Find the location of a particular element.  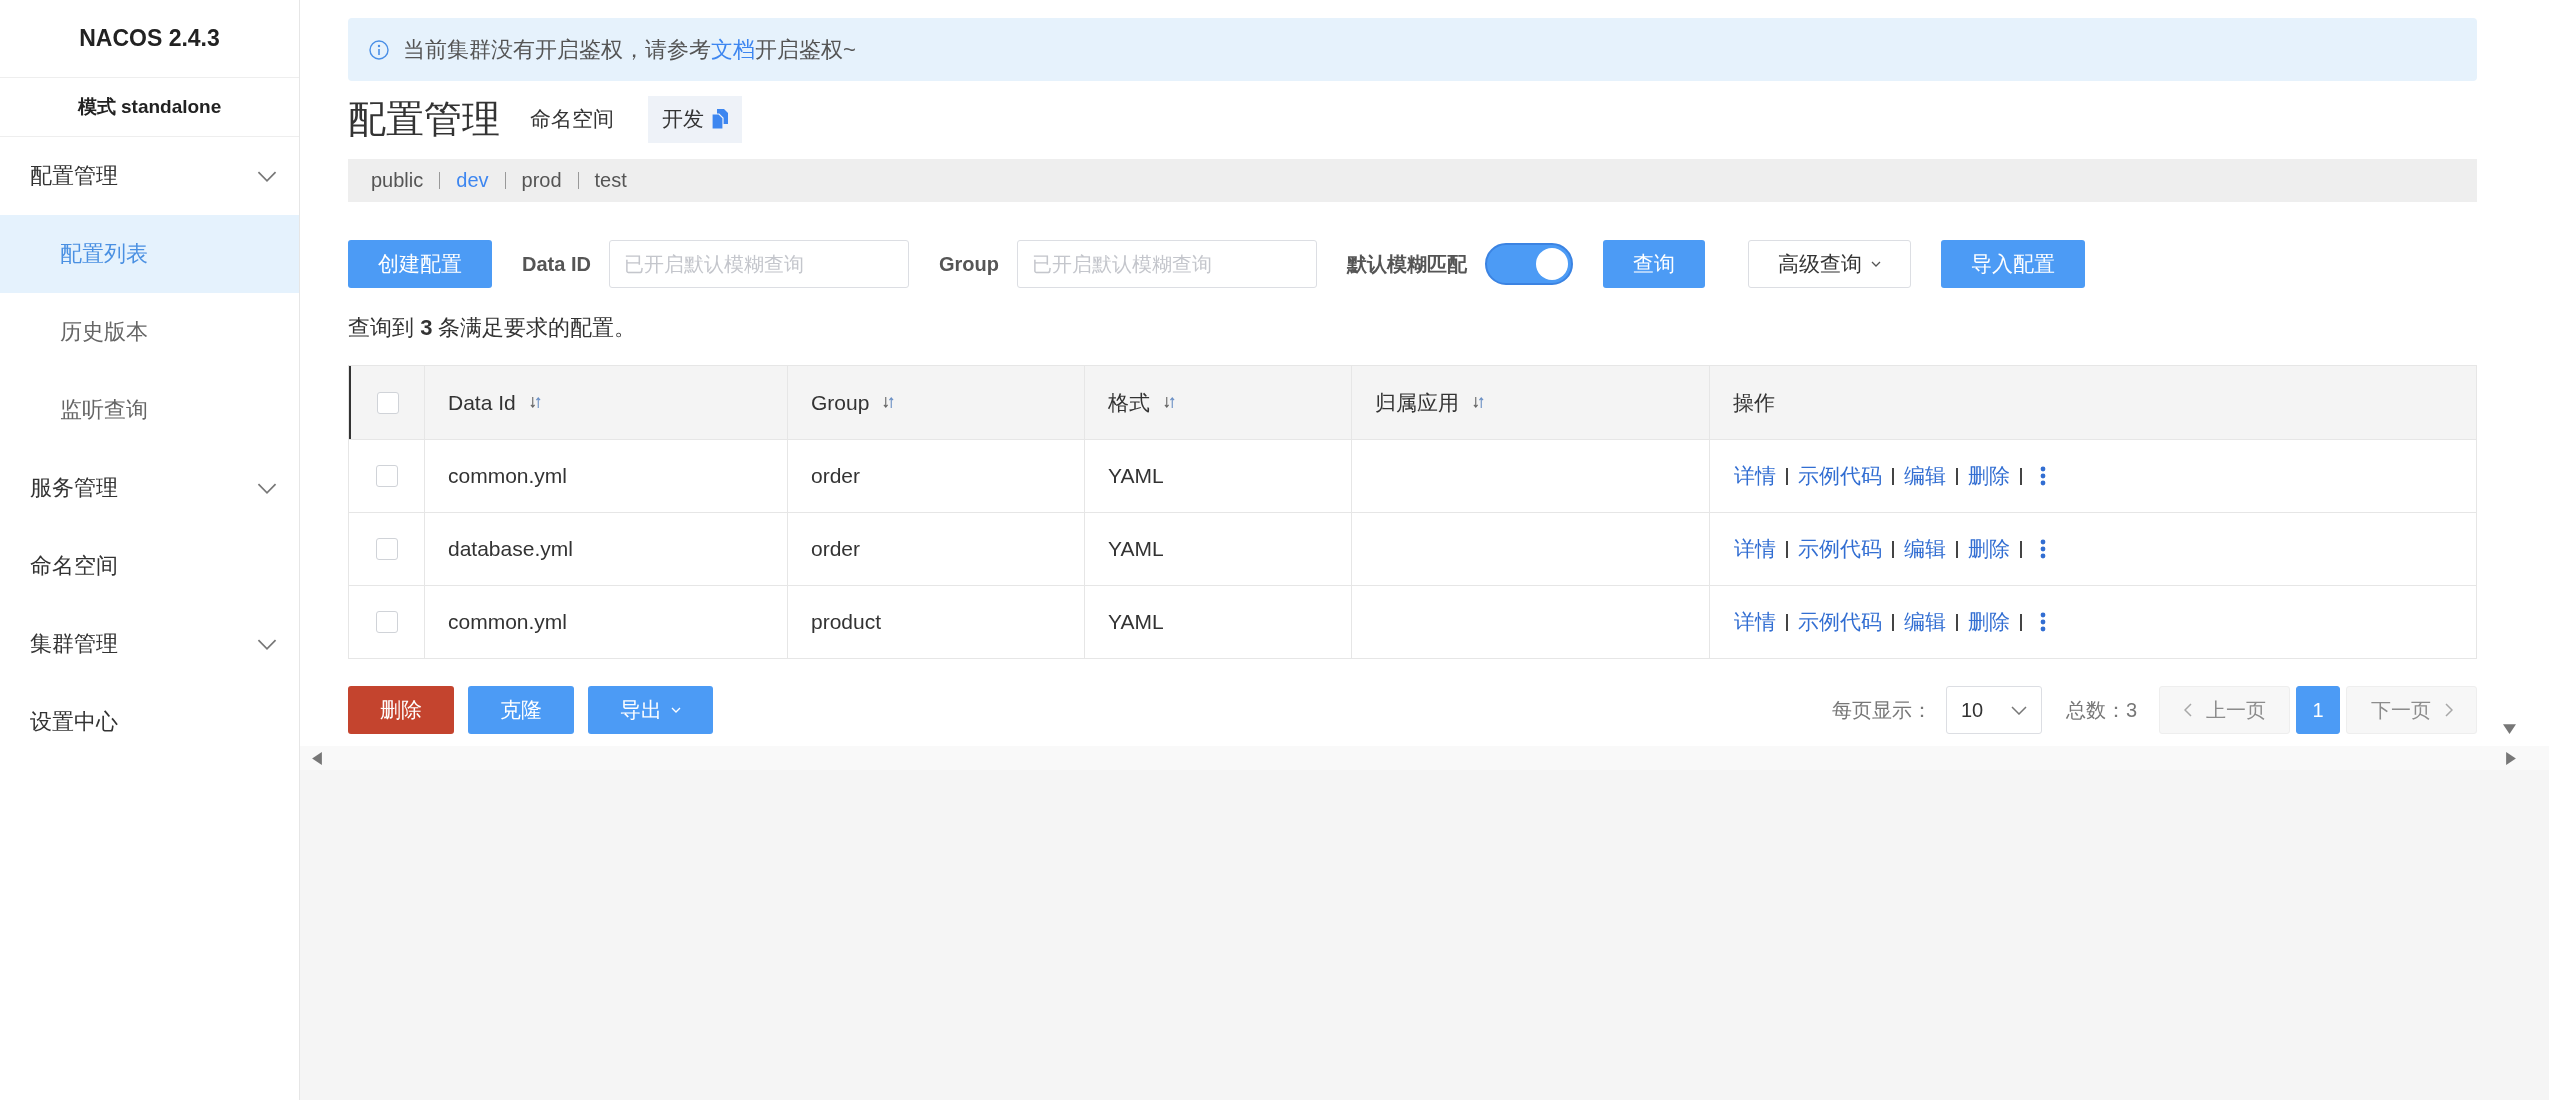

result-summary: 查询到 3 条满足要求的配置。 is located at coordinates (493, 328).